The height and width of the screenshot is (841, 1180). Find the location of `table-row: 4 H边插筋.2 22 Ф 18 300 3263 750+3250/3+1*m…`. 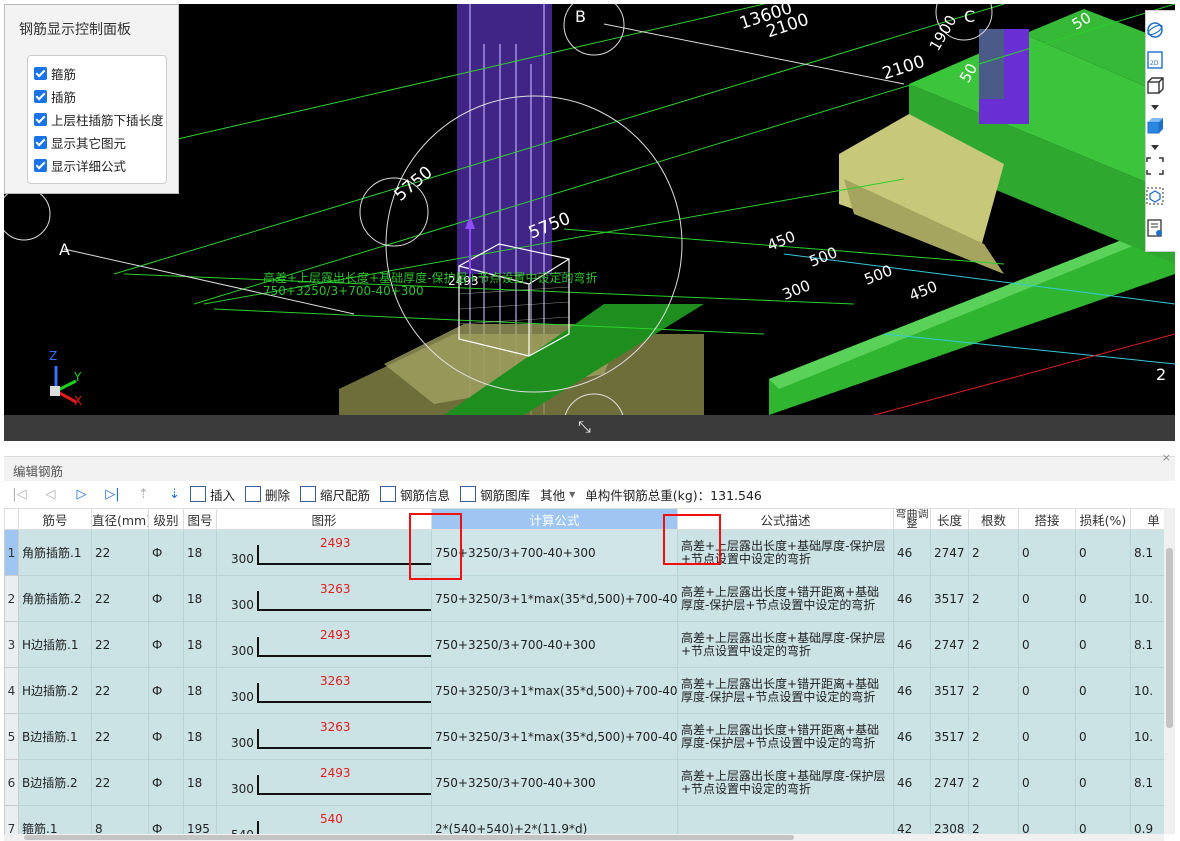

table-row: 4 H边插筋.2 22 Ф 18 300 3263 750+3250/3+1*m… is located at coordinates (584, 690).